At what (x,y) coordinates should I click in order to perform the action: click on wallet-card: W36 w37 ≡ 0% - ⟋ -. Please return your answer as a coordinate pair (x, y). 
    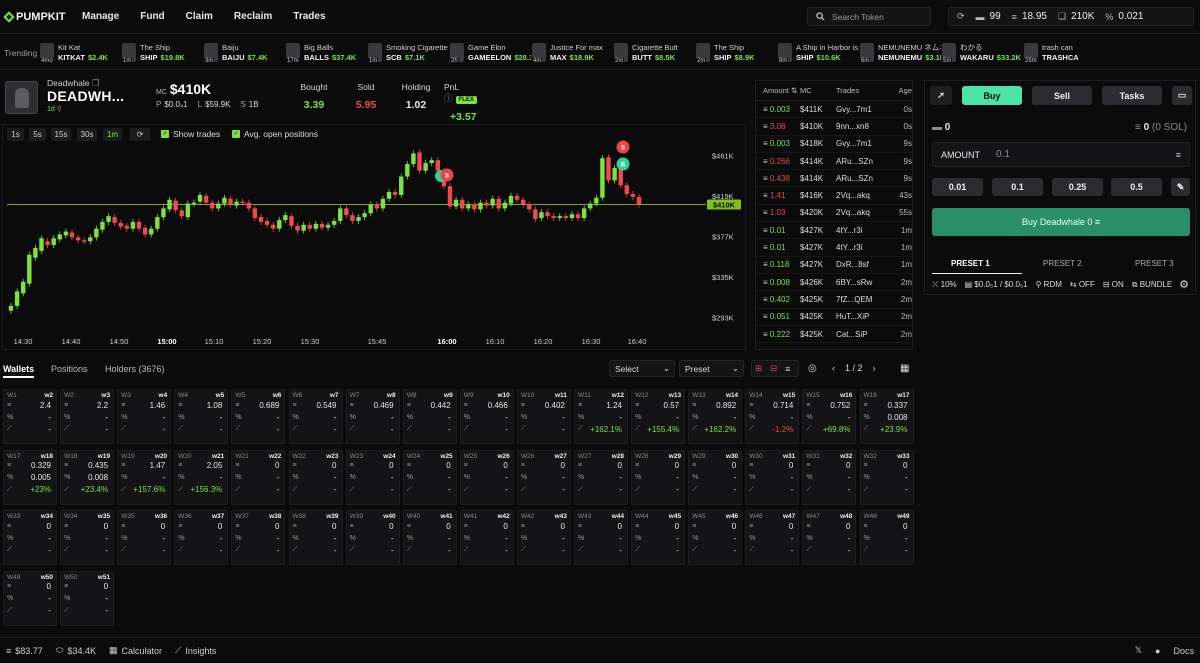
    Looking at the image, I should click on (201, 537).